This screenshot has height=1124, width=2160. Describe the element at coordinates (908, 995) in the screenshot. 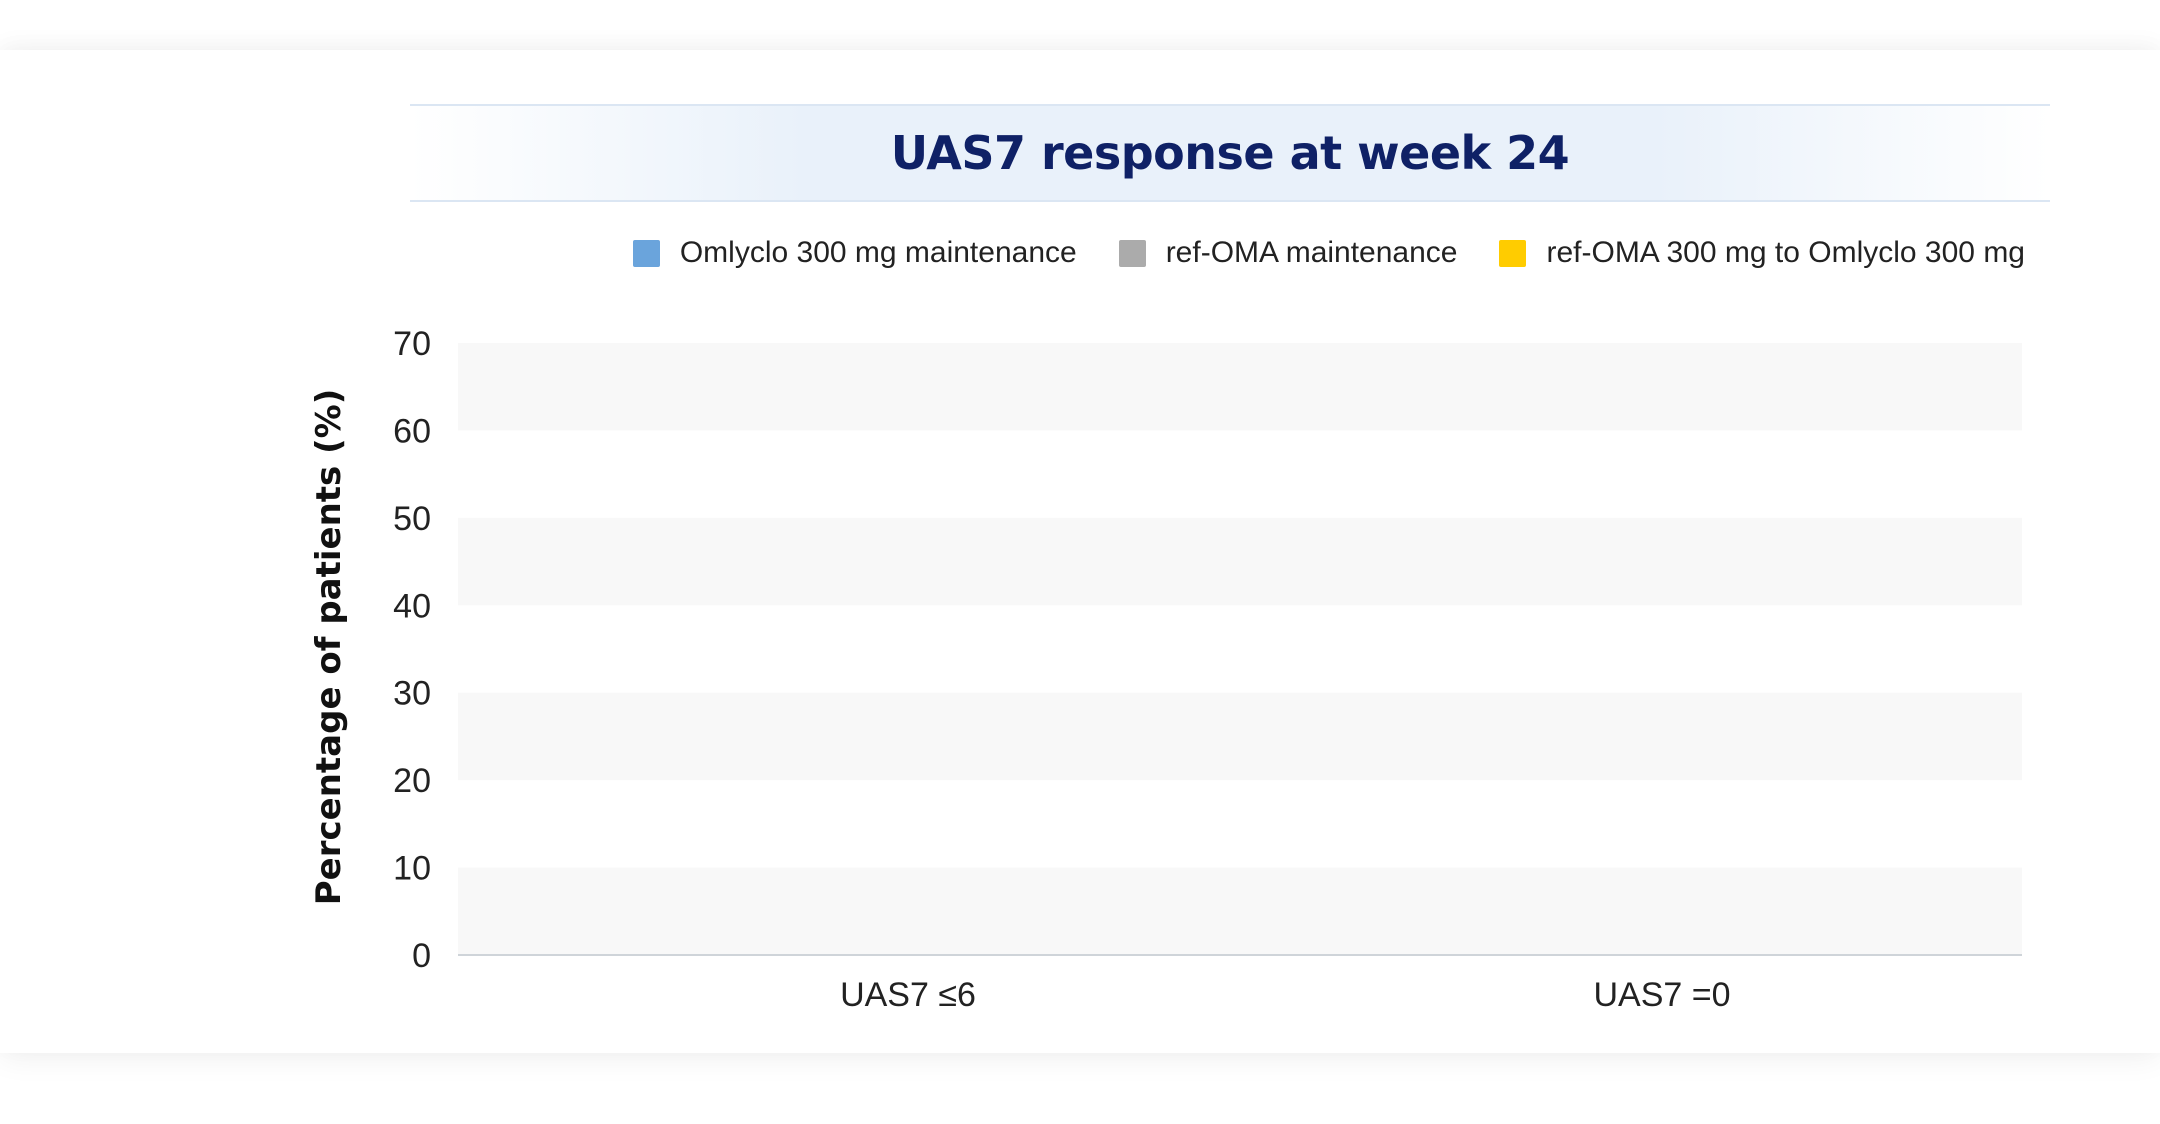

I see `x-tick-label: UAS7 ≤6` at that location.